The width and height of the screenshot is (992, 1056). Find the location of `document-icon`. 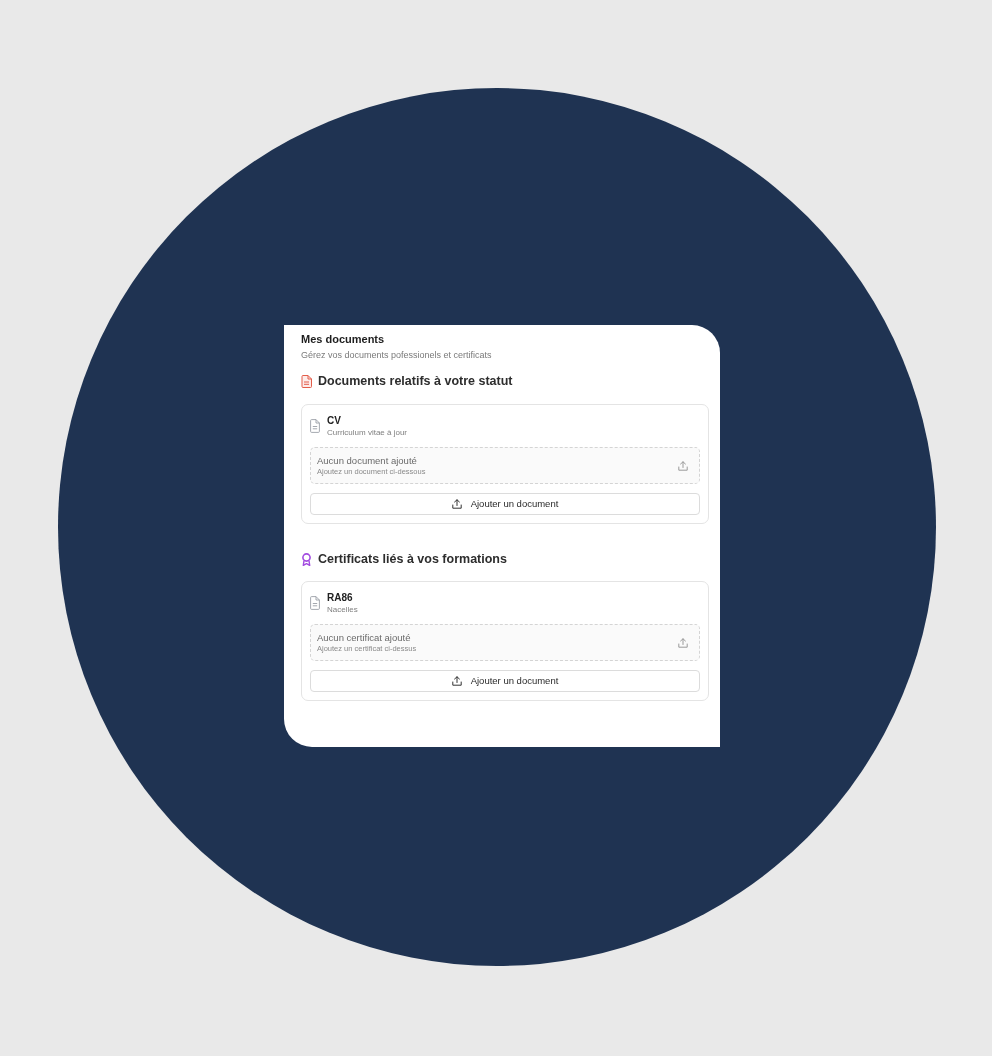

document-icon is located at coordinates (306, 381).